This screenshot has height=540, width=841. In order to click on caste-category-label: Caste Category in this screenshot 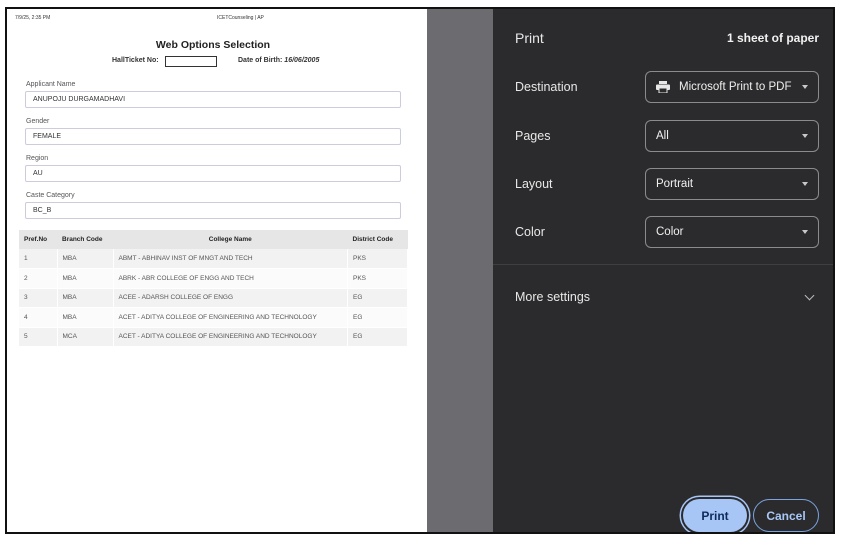, I will do `click(50, 195)`.